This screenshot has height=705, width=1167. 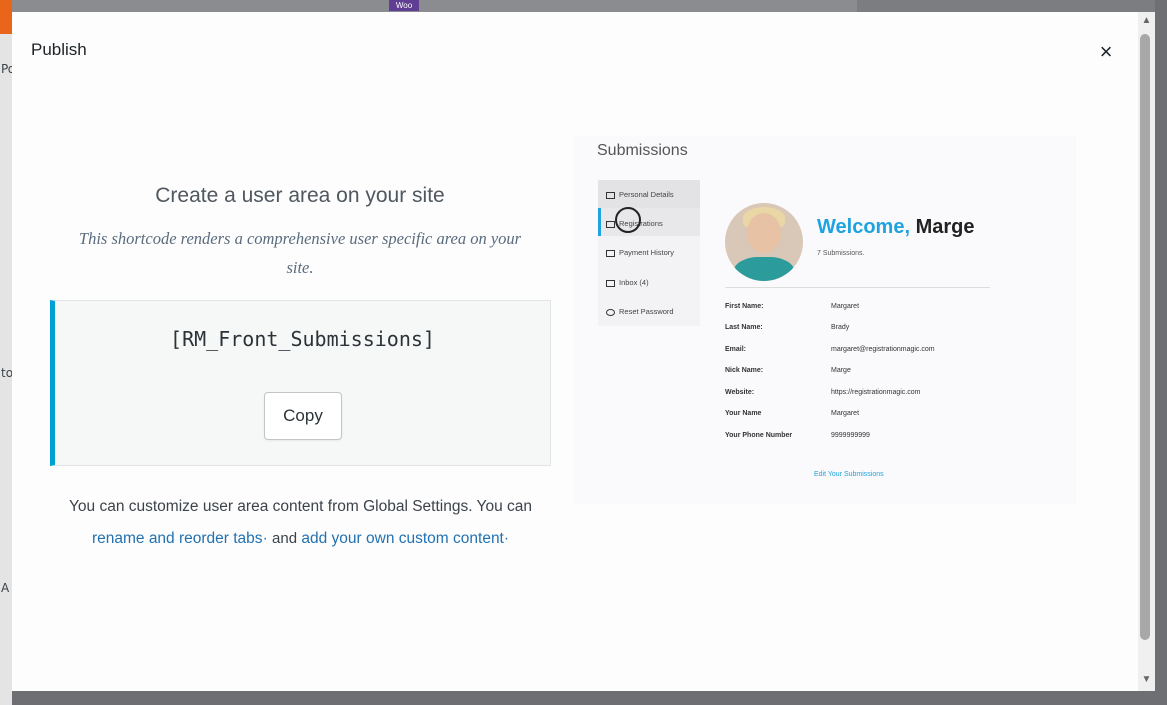 I want to click on woo-logo: Woo, so click(x=404, y=5).